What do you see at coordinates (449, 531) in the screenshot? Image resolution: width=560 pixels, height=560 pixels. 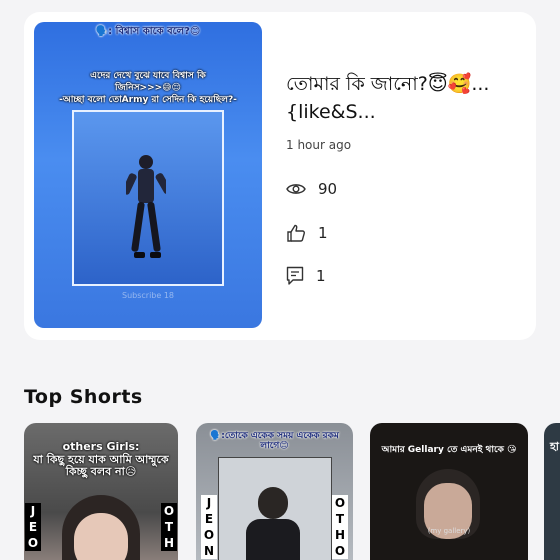 I see `short-inner-label: (my gallery)` at bounding box center [449, 531].